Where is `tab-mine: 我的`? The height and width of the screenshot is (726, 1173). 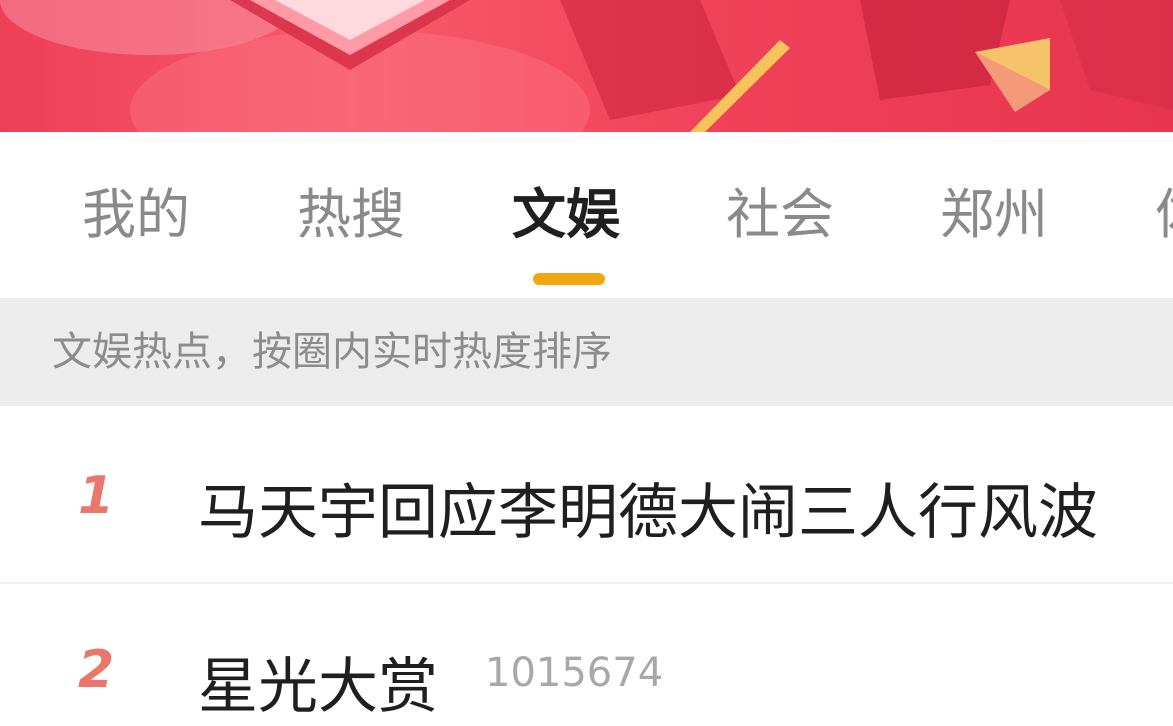
tab-mine: 我的 is located at coordinates (136, 215).